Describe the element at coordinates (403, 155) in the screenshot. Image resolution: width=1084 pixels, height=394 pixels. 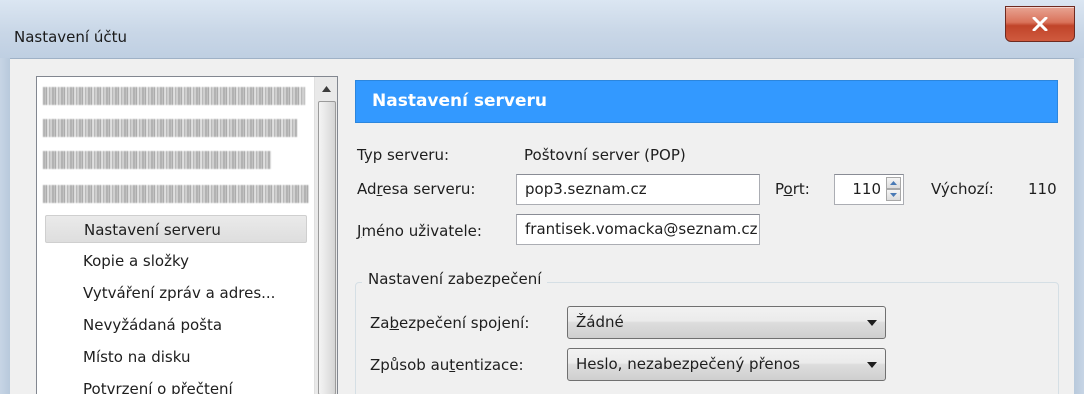
I see `server-type-label: Typ serveru:` at that location.